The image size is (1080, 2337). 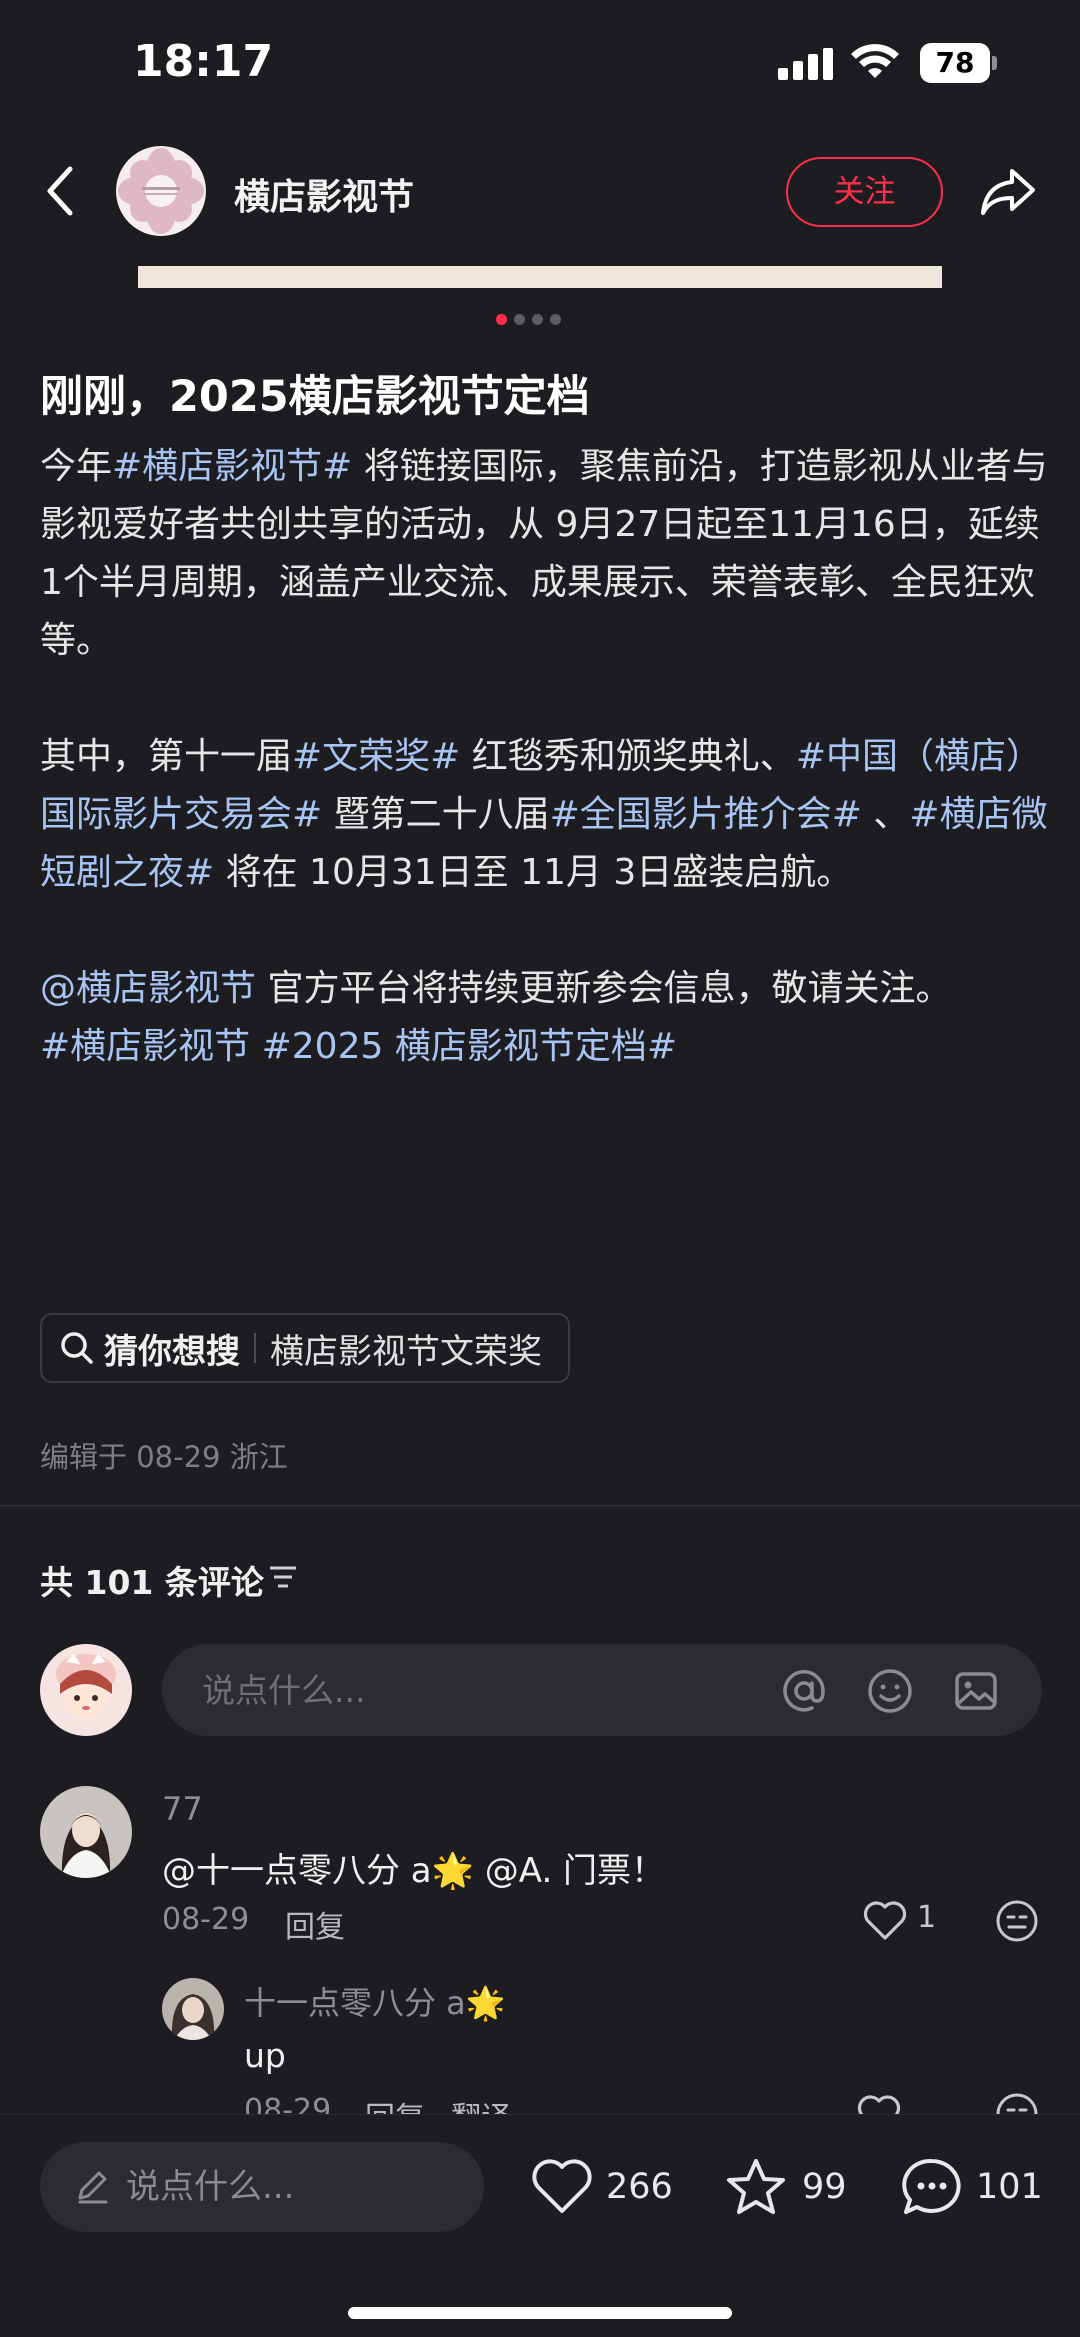 What do you see at coordinates (62, 191) in the screenshot?
I see `back-icon` at bounding box center [62, 191].